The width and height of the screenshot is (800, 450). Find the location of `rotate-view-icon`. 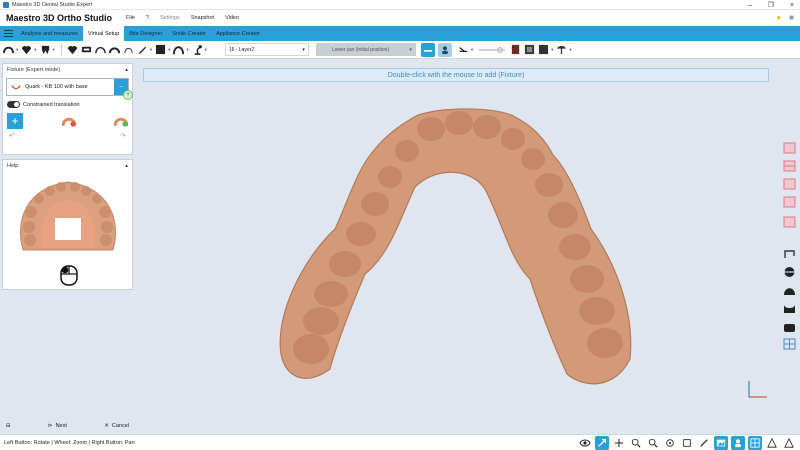

rotate-view-icon is located at coordinates (789, 254).